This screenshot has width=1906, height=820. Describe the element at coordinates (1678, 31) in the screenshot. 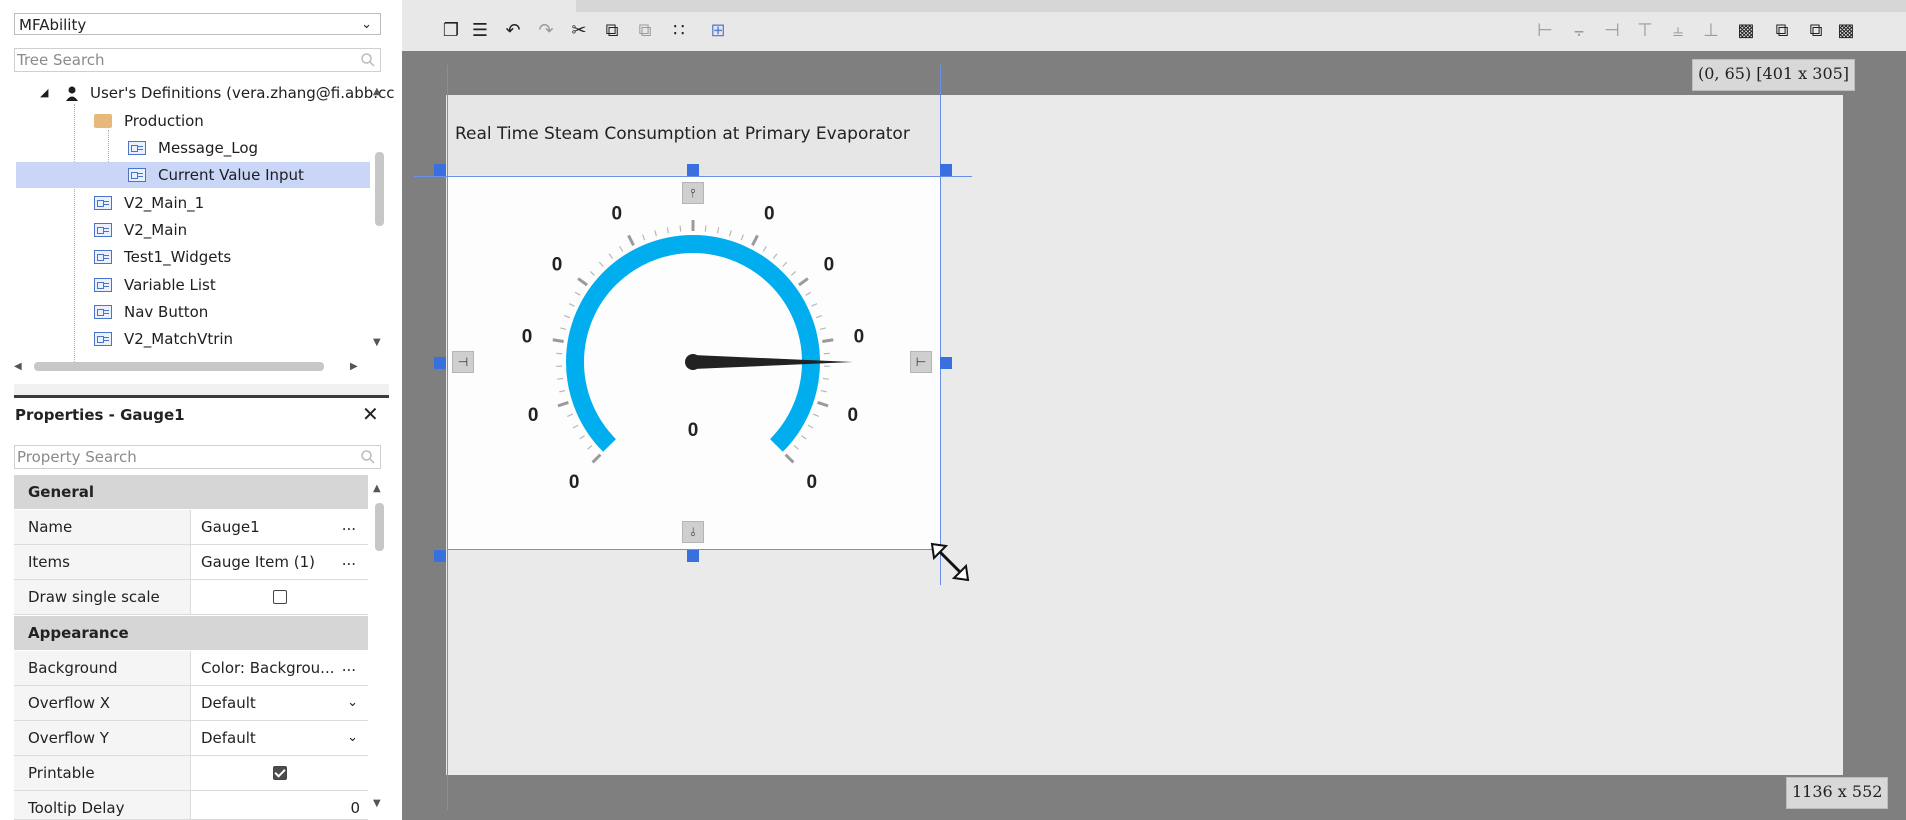

I see `align-middle-icon: ⫨` at that location.